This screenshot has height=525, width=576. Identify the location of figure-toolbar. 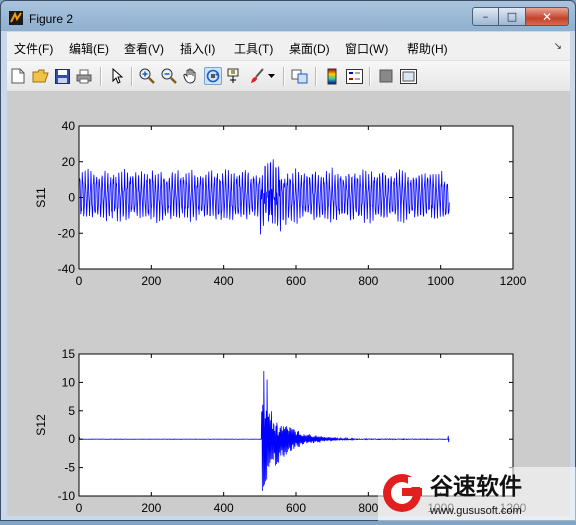
(288, 76).